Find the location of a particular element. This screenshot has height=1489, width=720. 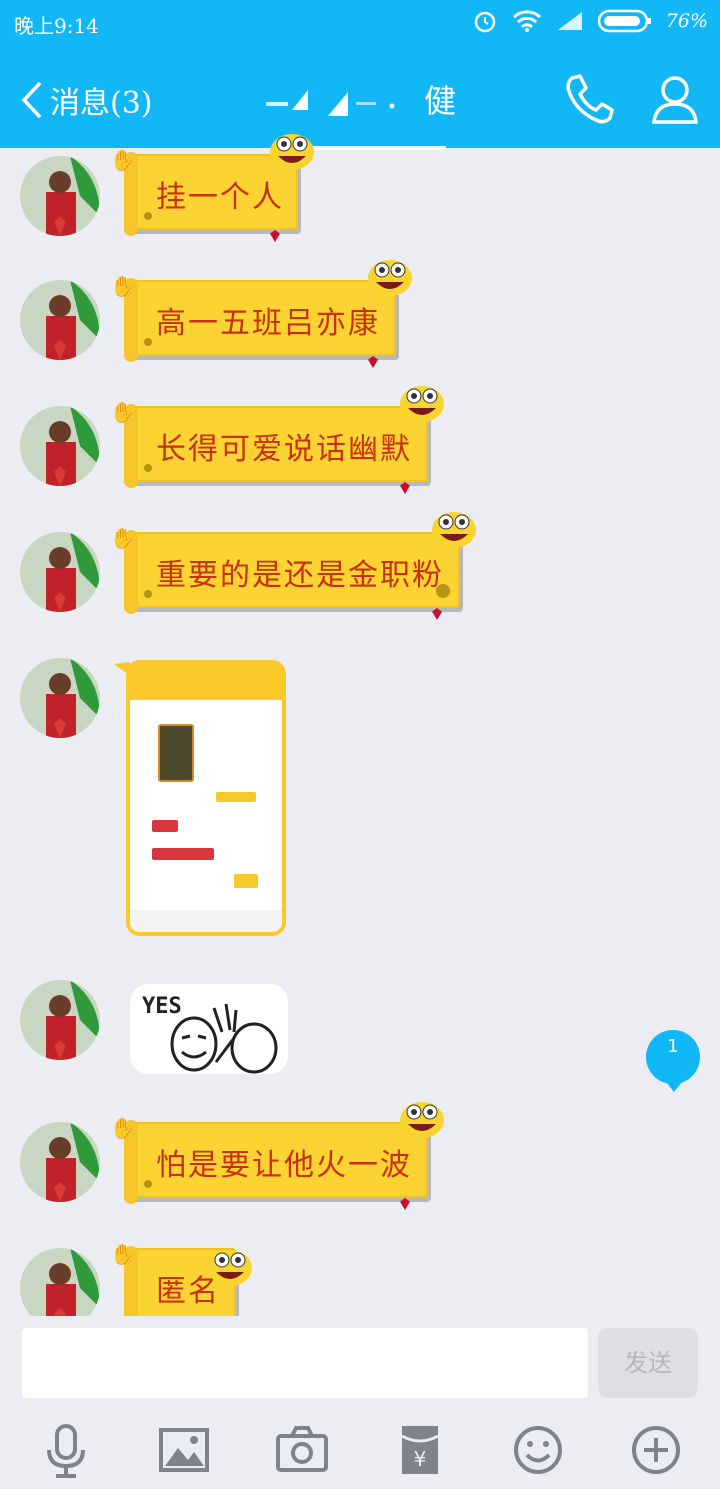

message-text: 长得可爱说话幽默 is located at coordinates (284, 449).